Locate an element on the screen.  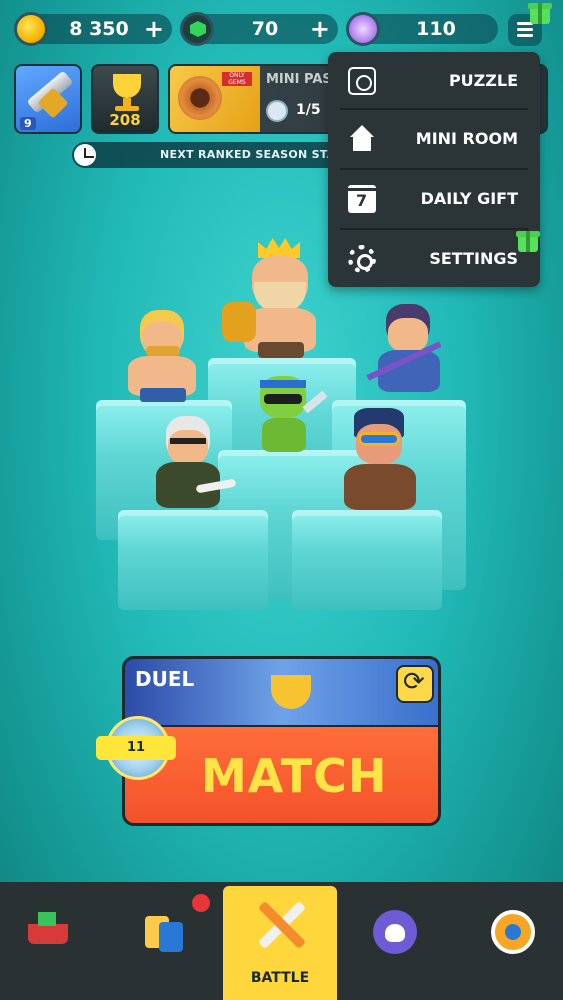
match-label: MATCH is located at coordinates (294, 776).